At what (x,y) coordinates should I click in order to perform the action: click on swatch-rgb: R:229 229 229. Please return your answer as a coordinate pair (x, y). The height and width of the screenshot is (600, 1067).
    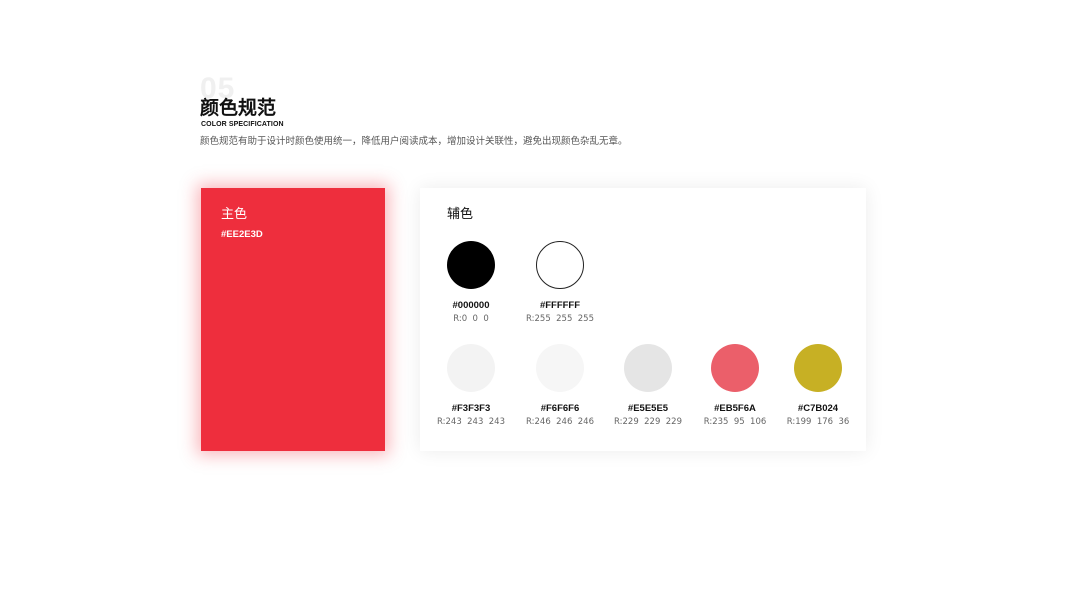
    Looking at the image, I should click on (648, 422).